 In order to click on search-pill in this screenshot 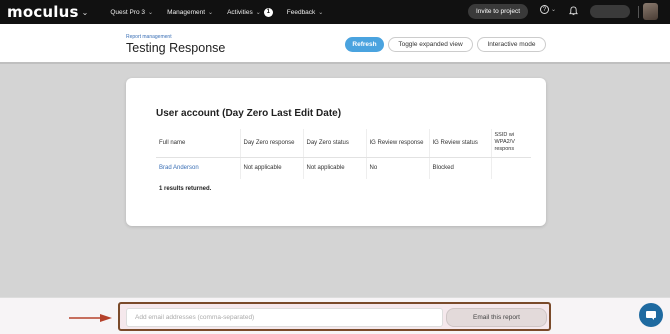, I will do `click(610, 11)`.